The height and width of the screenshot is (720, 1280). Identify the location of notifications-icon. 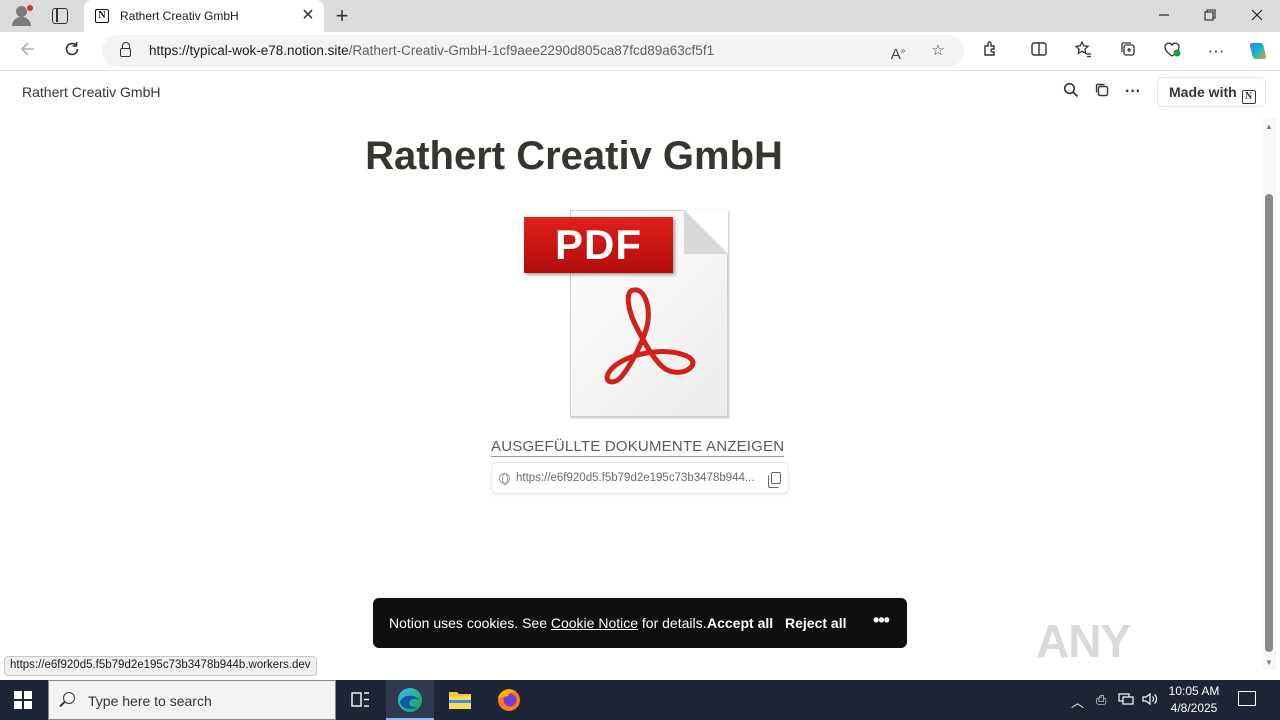
(1247, 698).